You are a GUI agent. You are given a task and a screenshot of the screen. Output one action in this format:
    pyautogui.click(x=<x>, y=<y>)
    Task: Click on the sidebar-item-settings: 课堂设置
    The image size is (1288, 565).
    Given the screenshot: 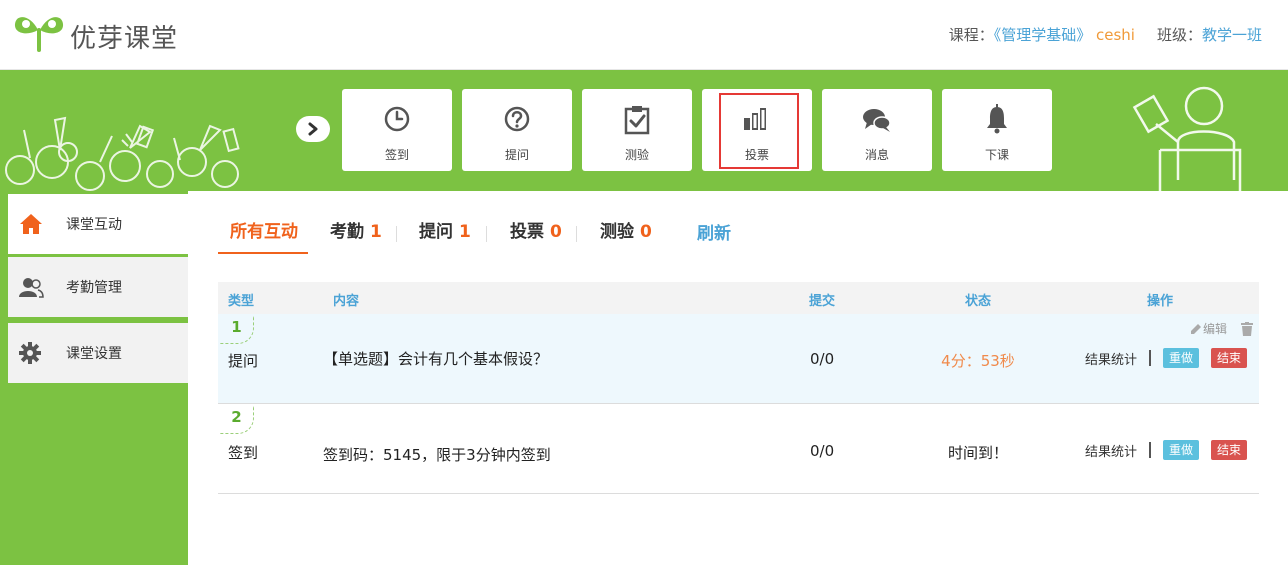 What is the action you would take?
    pyautogui.click(x=98, y=353)
    